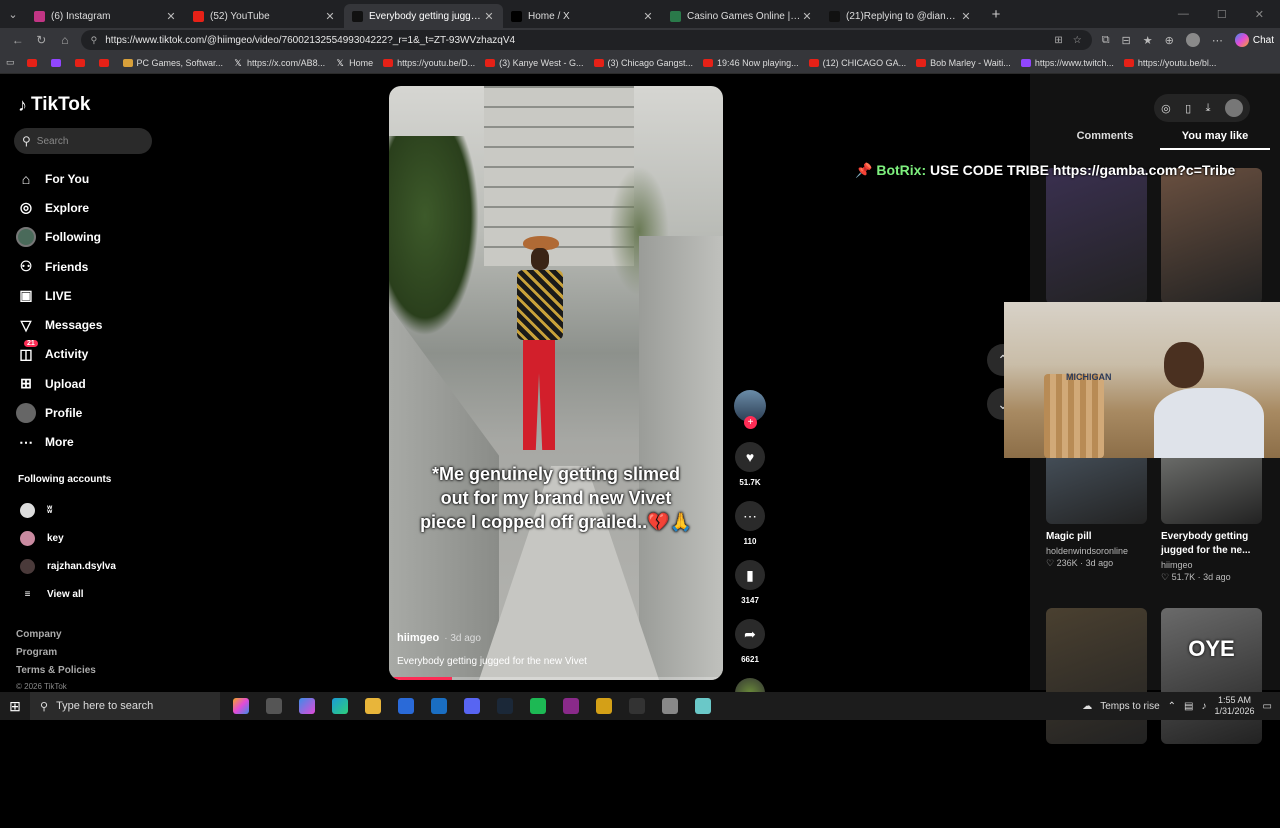 The width and height of the screenshot is (1280, 828). Describe the element at coordinates (750, 422) in the screenshot. I see `follow-plus-icon: +` at that location.